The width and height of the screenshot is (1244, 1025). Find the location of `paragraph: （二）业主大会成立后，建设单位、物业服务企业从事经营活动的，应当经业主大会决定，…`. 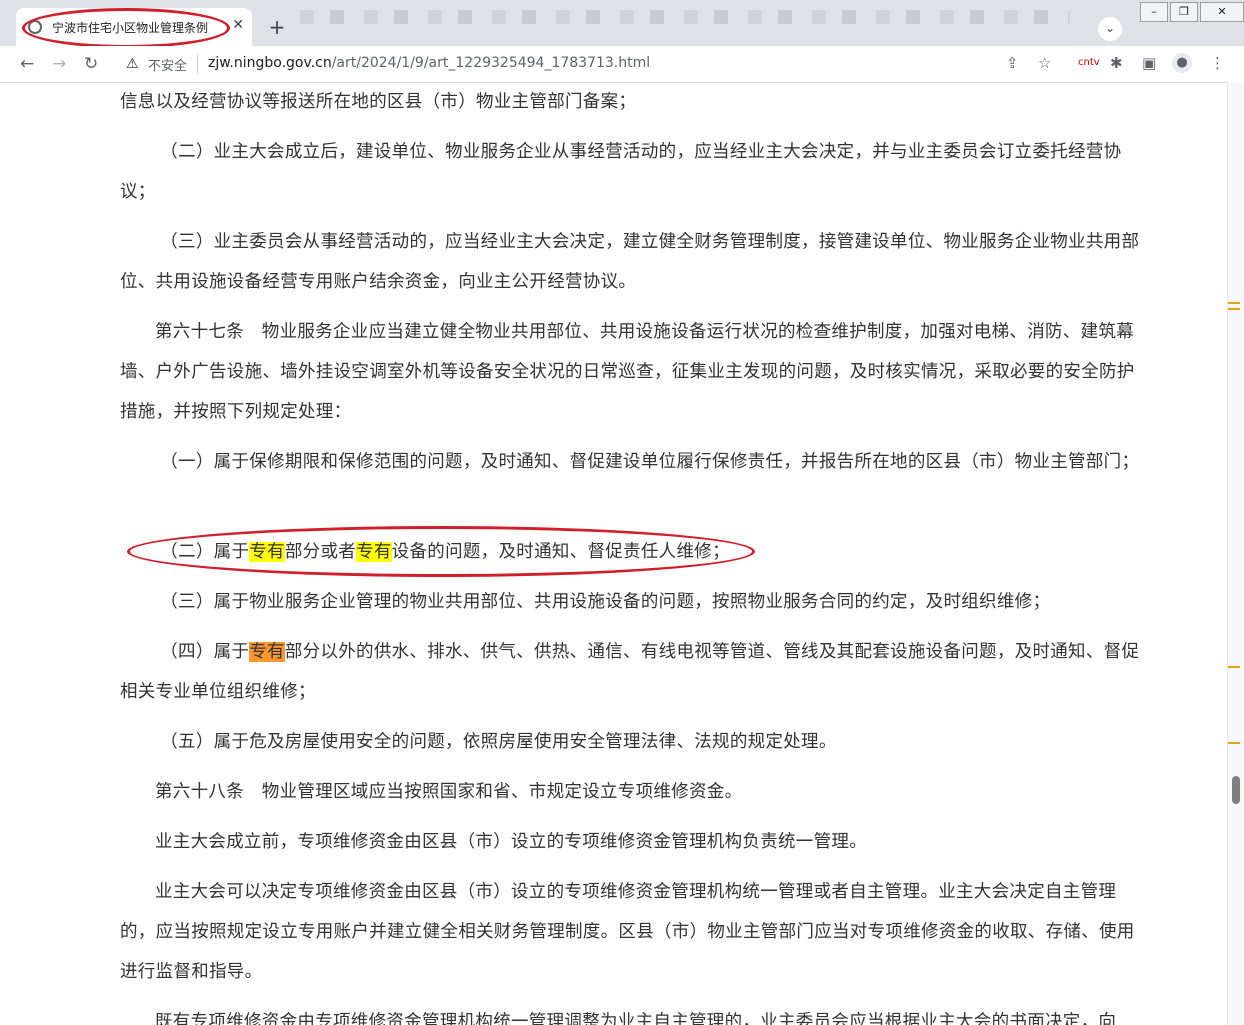

paragraph: （二）业主大会成立后，建设单位、物业服务企业从事经营活动的，应当经业主大会决定，… is located at coordinates (621, 172).